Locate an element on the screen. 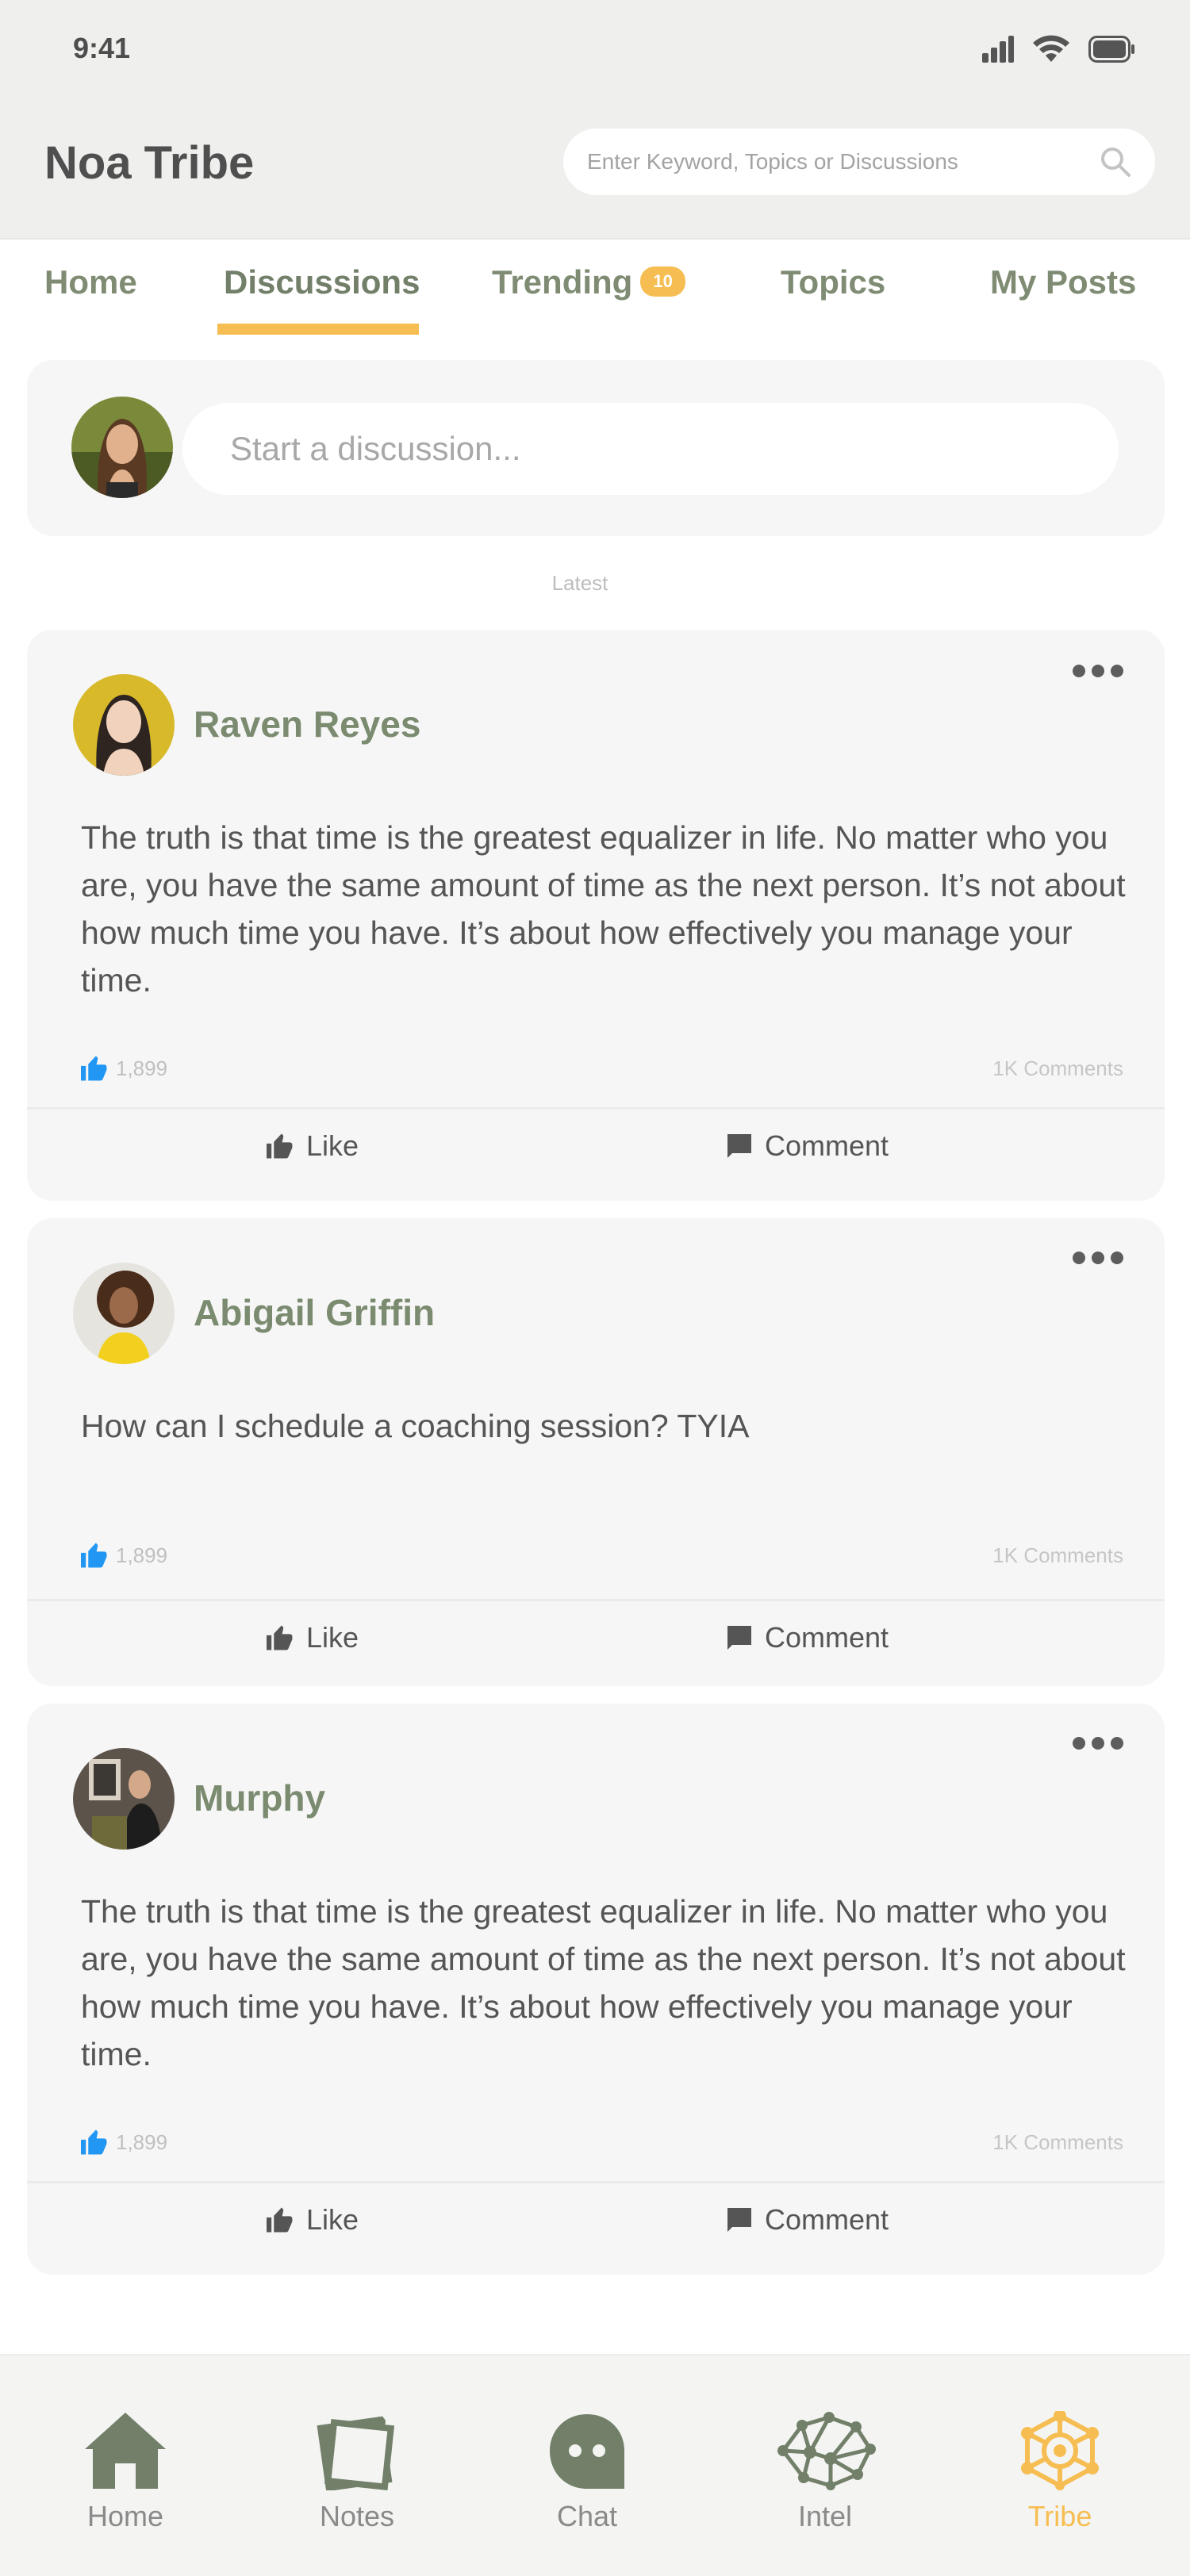 The height and width of the screenshot is (2576, 1190). tab-home-label: Home is located at coordinates (90, 282).